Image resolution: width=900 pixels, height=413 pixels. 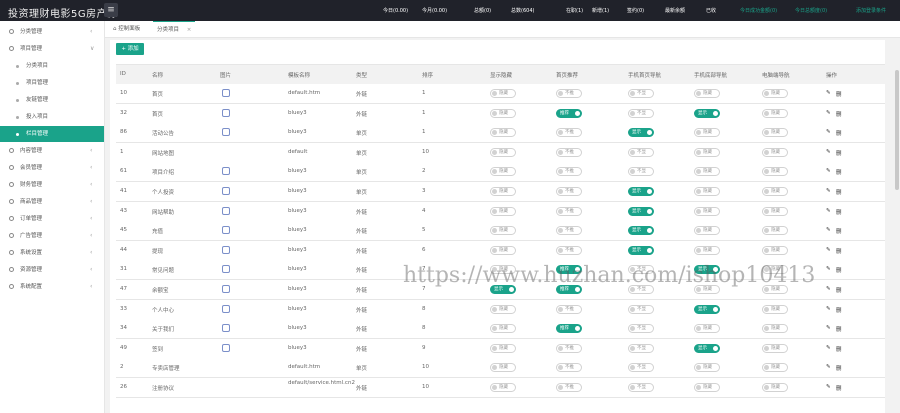 I want to click on sidebar-item: 投入项目, so click(x=52, y=117).